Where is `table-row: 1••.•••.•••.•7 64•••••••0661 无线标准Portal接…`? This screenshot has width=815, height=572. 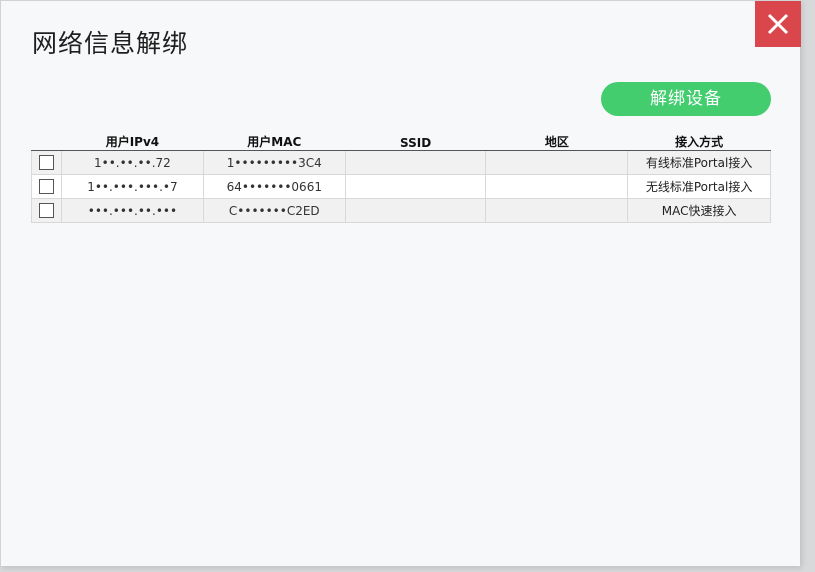 table-row: 1••.•••.•••.•7 64•••••••0661 无线标准Portal接… is located at coordinates (401, 186).